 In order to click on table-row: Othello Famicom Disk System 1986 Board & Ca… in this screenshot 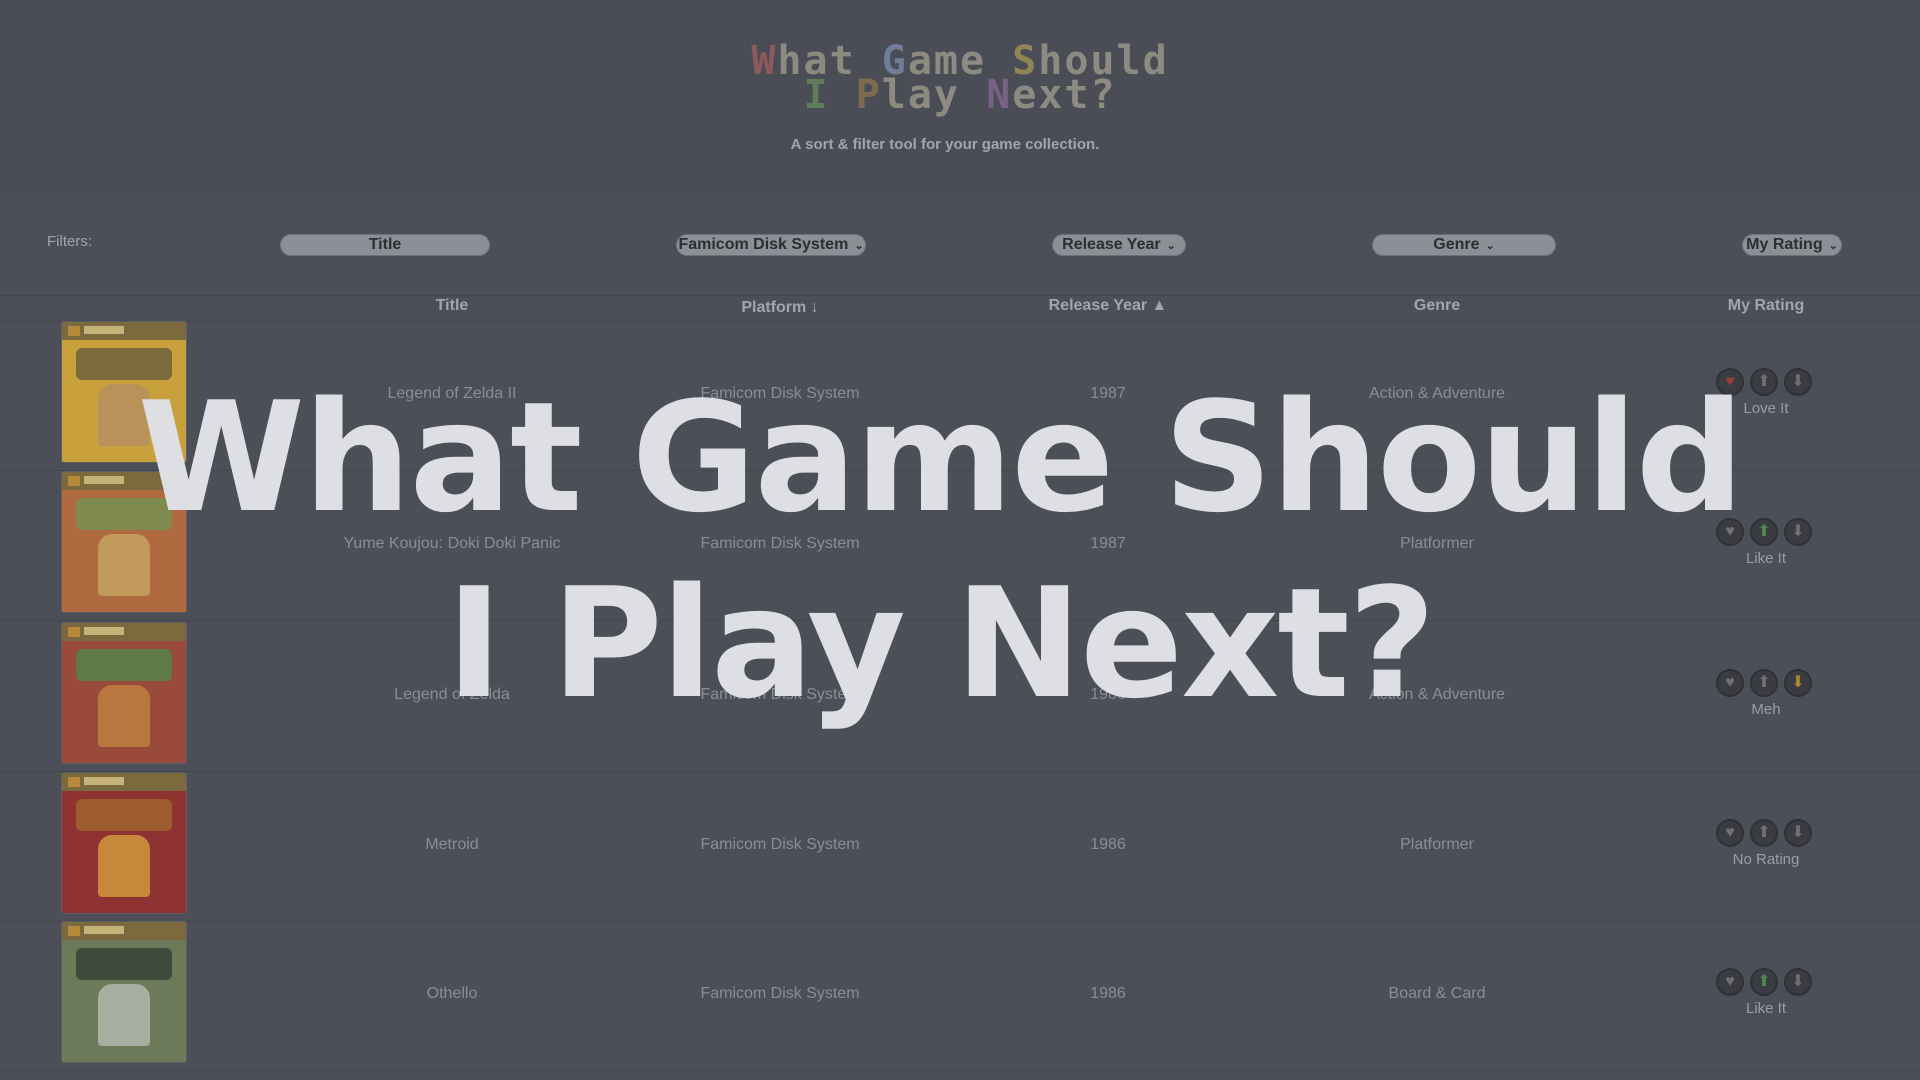, I will do `click(960, 995)`.